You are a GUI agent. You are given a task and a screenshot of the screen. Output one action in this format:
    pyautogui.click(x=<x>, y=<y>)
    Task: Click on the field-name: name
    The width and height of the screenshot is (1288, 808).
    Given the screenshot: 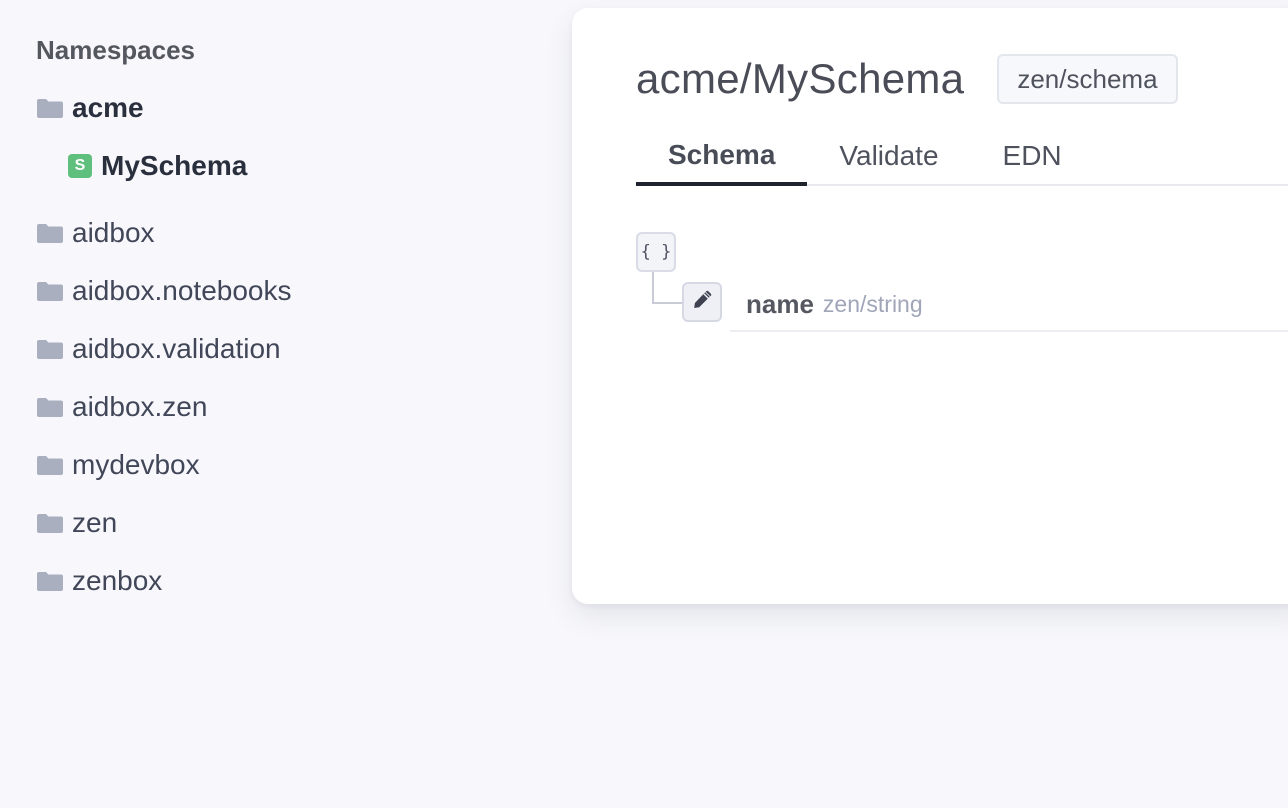 What is the action you would take?
    pyautogui.click(x=780, y=303)
    